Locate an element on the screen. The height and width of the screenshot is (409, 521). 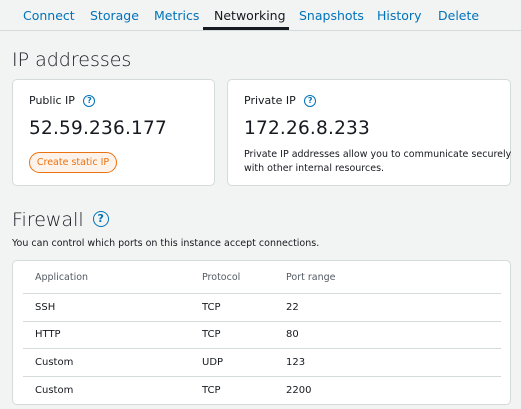
table-row: HTTP TCP 80 is located at coordinates (262, 335).